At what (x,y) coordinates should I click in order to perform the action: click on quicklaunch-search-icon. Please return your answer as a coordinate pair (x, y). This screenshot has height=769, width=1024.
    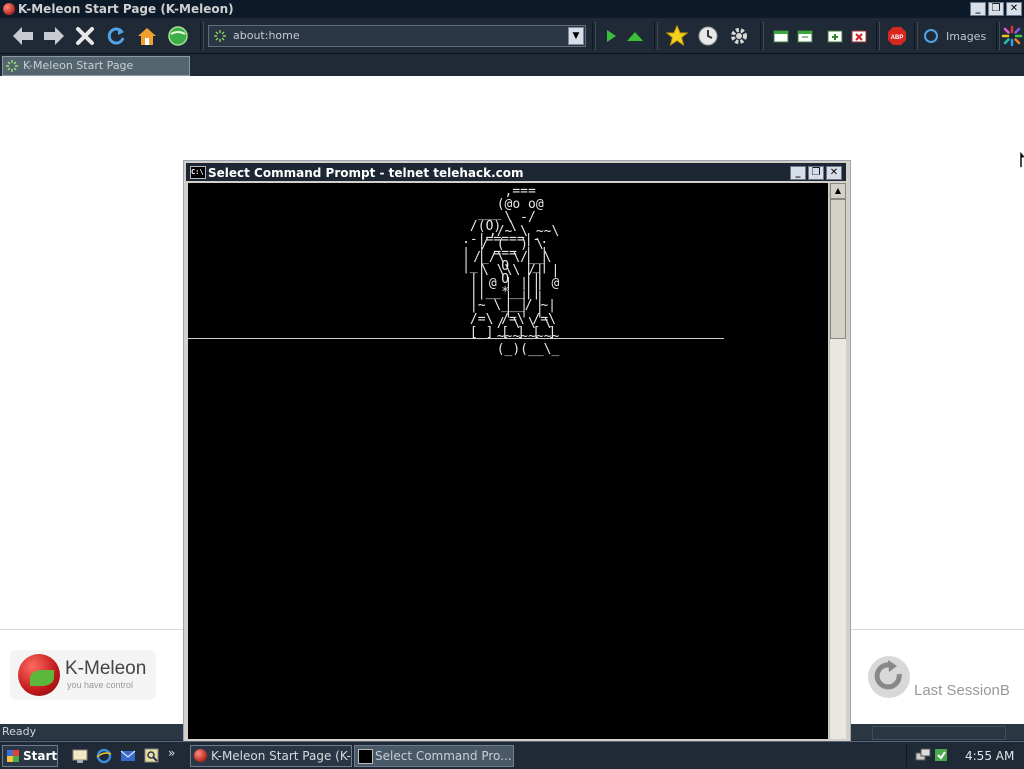
    Looking at the image, I should click on (152, 756).